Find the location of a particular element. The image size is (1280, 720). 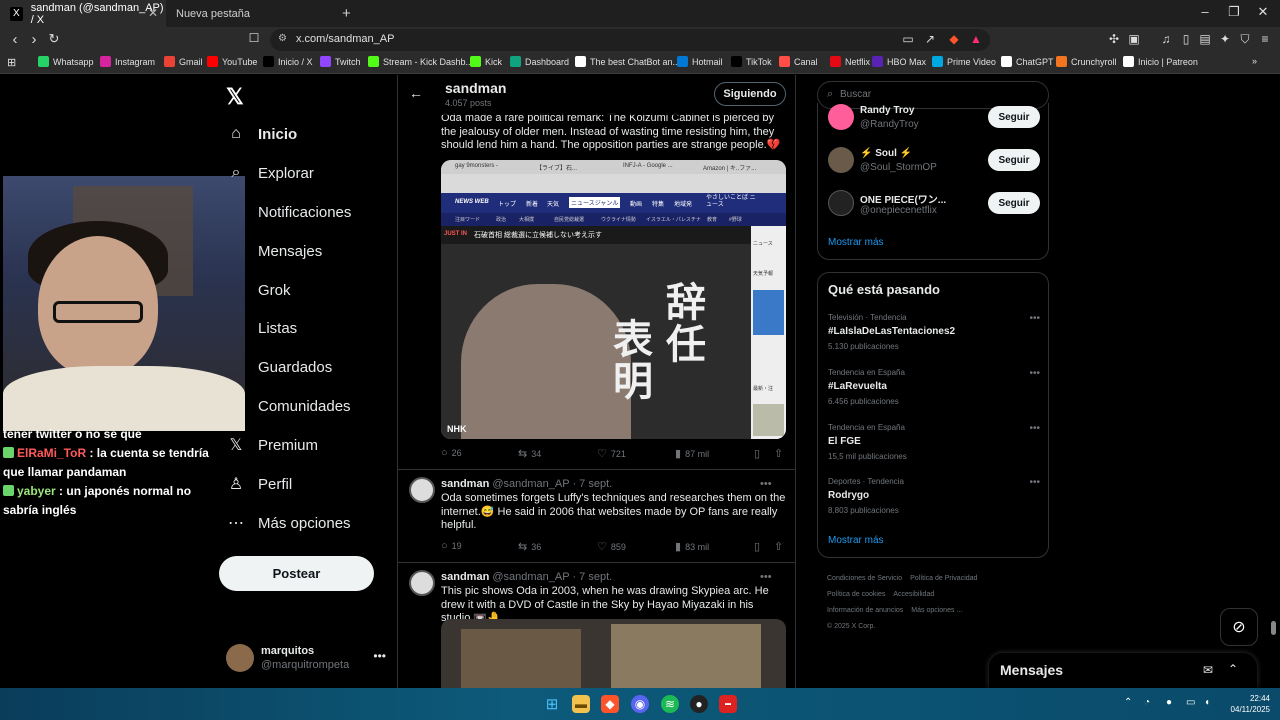

screenshot-icon: ▣ is located at coordinates (1134, 39).